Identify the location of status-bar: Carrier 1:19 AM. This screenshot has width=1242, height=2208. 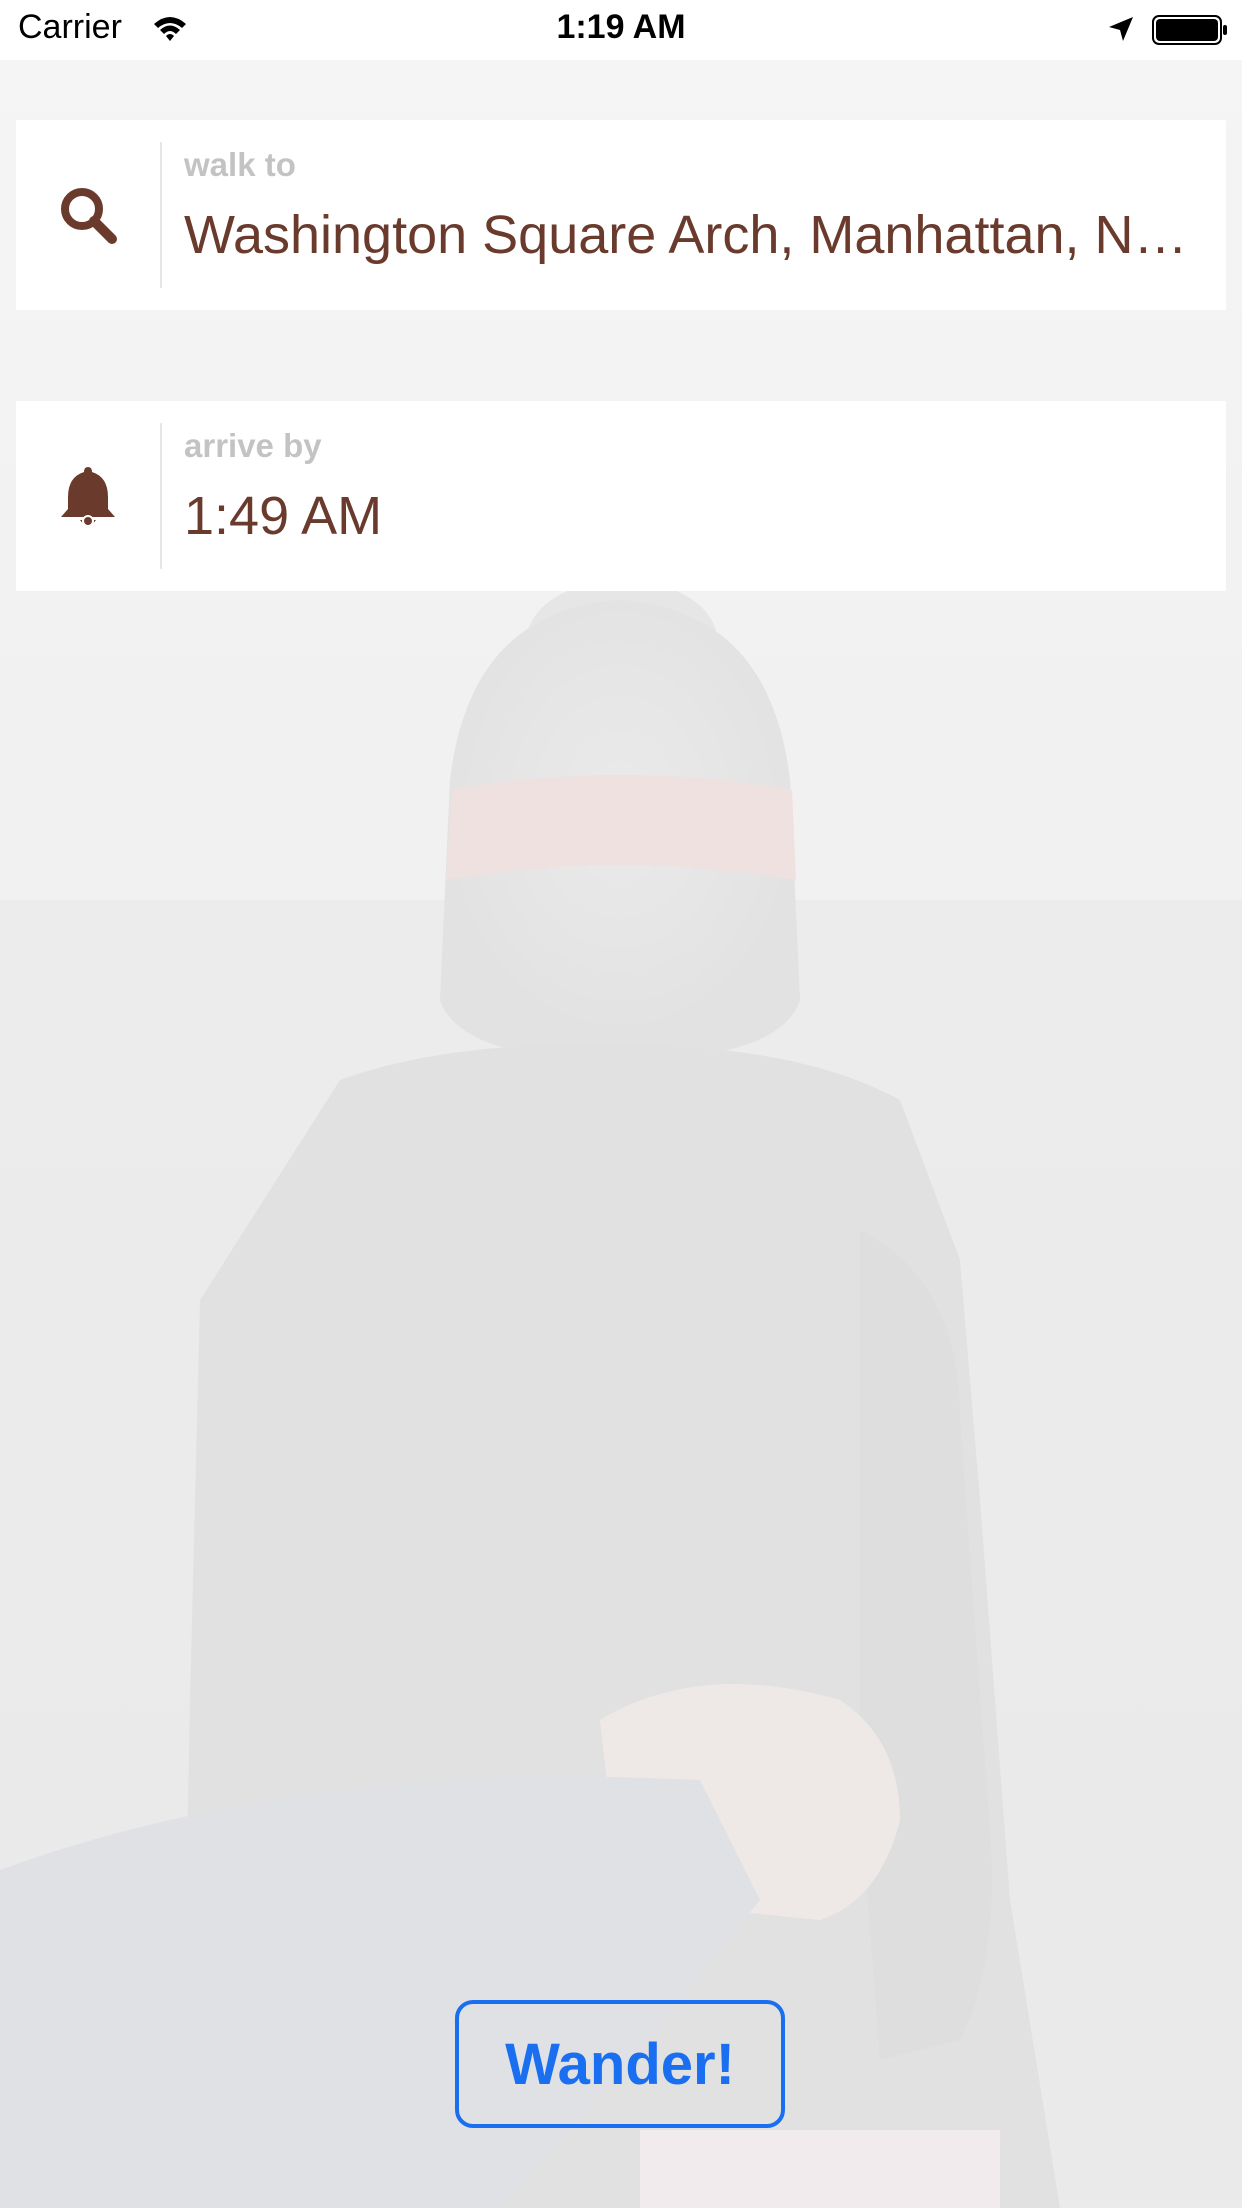
(621, 30).